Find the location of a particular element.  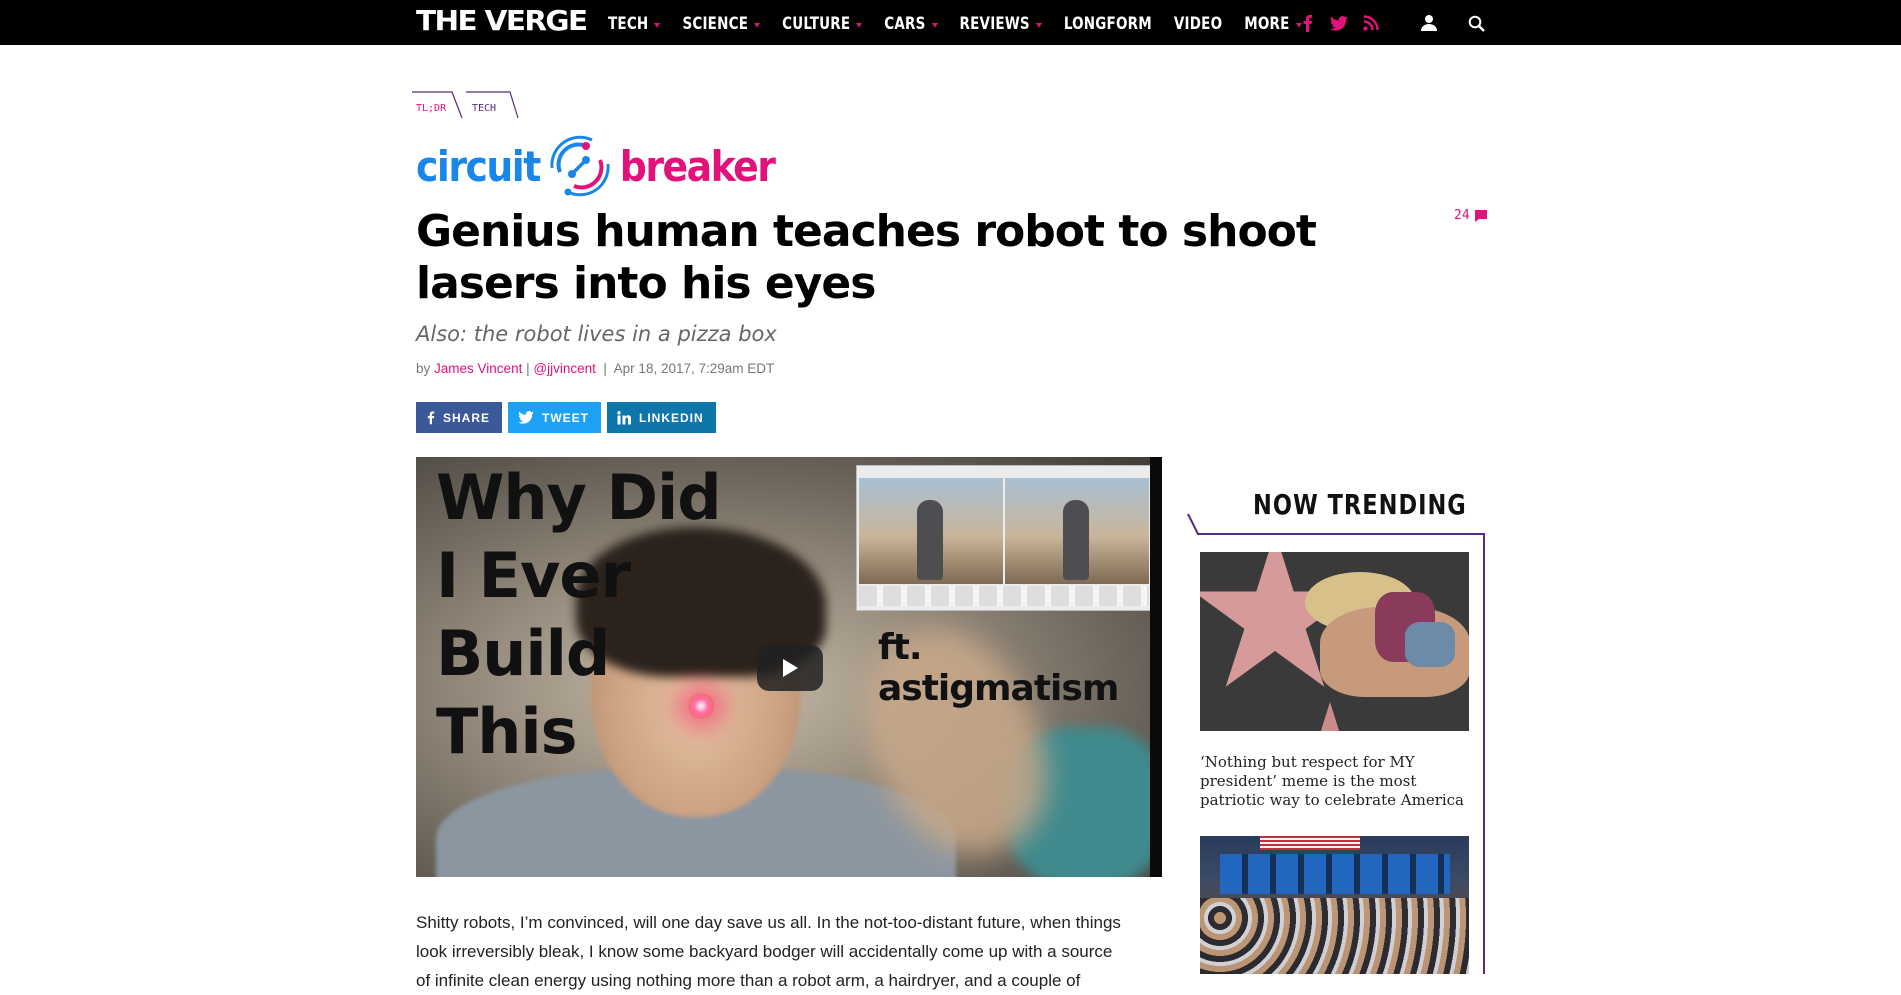

play-icon is located at coordinates (790, 668).